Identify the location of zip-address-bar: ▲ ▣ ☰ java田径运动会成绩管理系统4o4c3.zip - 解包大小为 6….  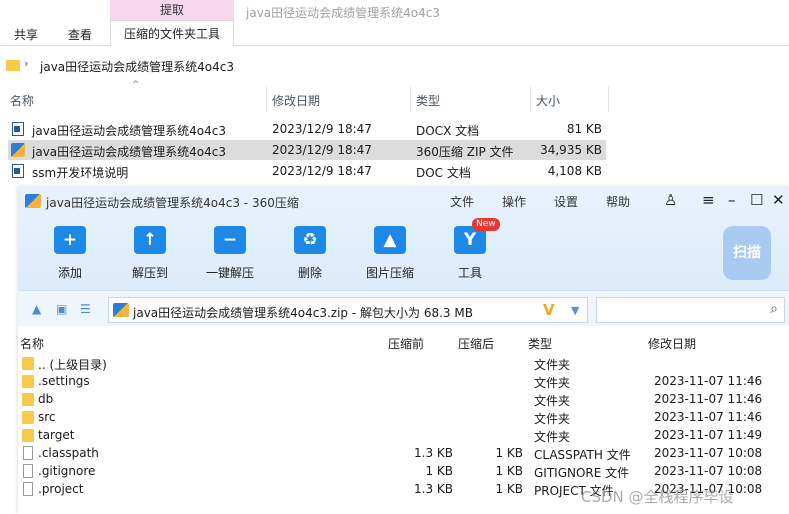
(403, 308).